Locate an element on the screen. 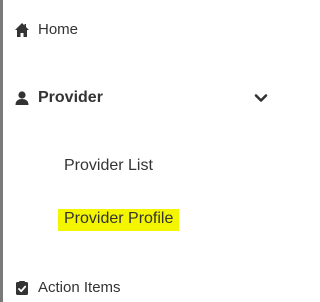 The width and height of the screenshot is (320, 302). home-icon is located at coordinates (22, 30).